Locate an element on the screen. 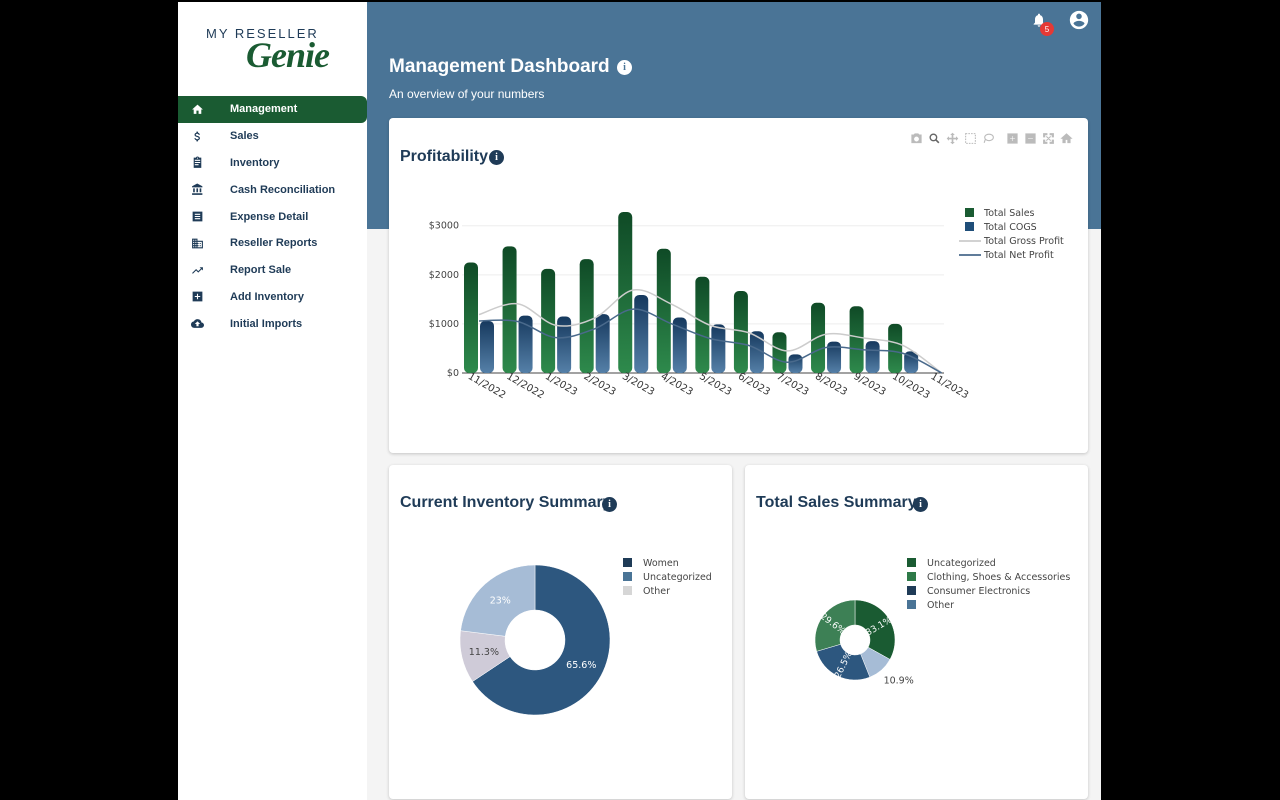  legend-total-gross-profit: Total Gross Profit is located at coordinates (1023, 241).